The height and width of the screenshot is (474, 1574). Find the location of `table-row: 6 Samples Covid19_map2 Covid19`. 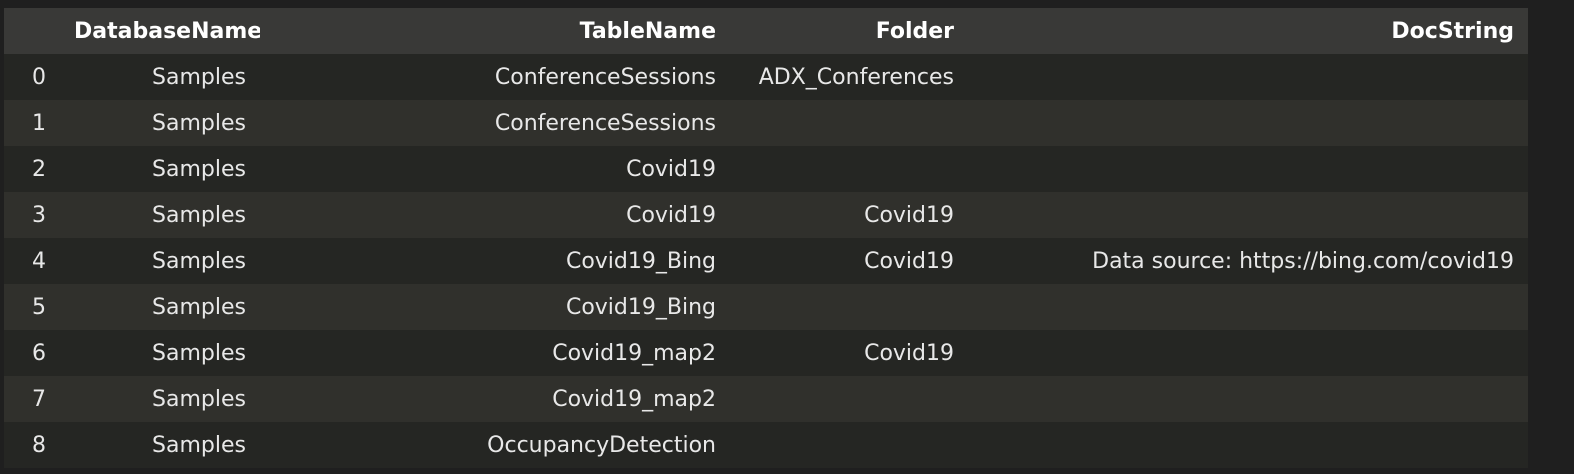

table-row: 6 Samples Covid19_map2 Covid19 is located at coordinates (766, 353).